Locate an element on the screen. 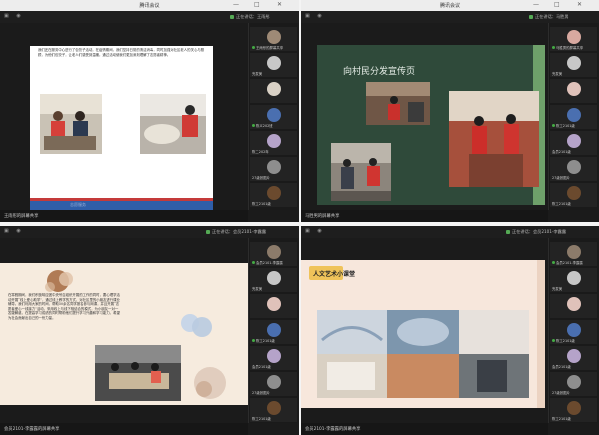  slide-watermark: 志愿服务 is located at coordinates (78, 204).